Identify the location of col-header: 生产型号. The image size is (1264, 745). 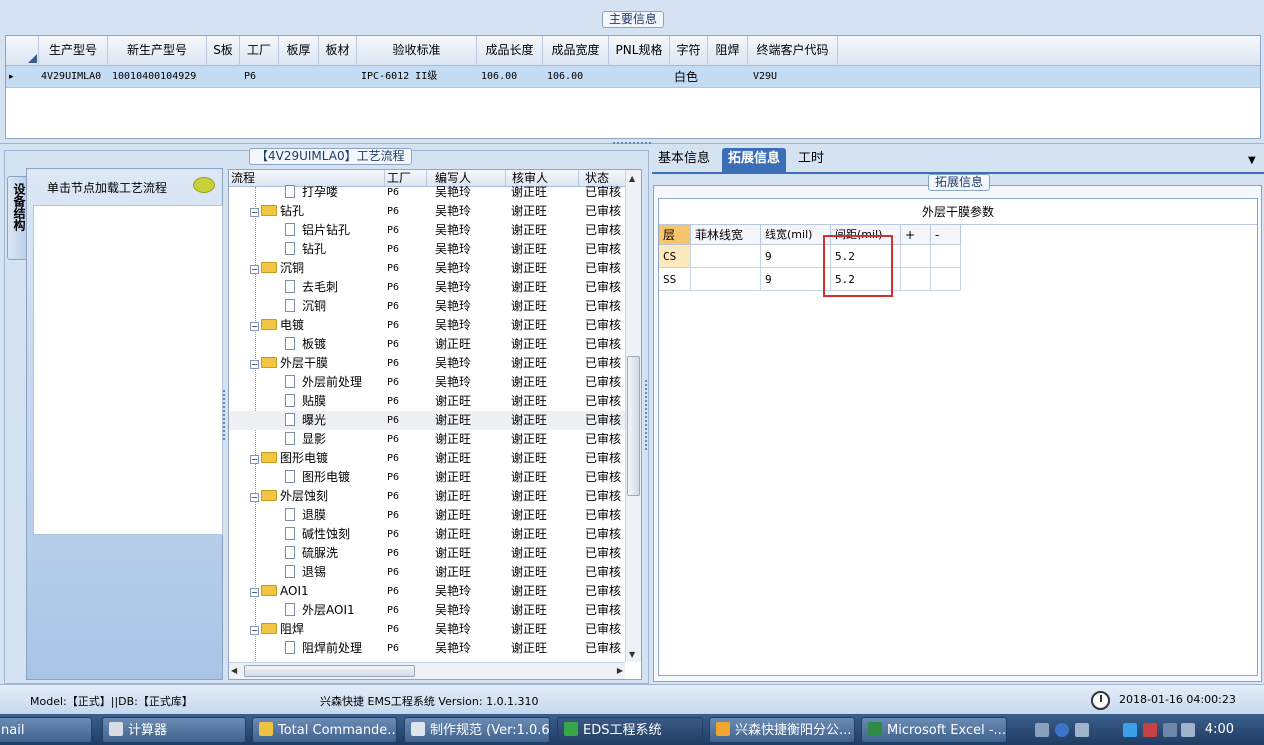
(73, 51).